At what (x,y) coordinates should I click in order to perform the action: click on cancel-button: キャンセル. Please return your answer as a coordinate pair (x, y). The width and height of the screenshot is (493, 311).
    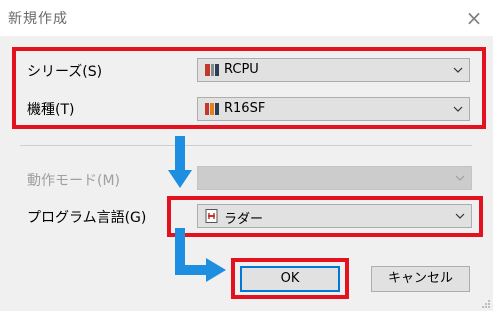
    Looking at the image, I should click on (420, 279).